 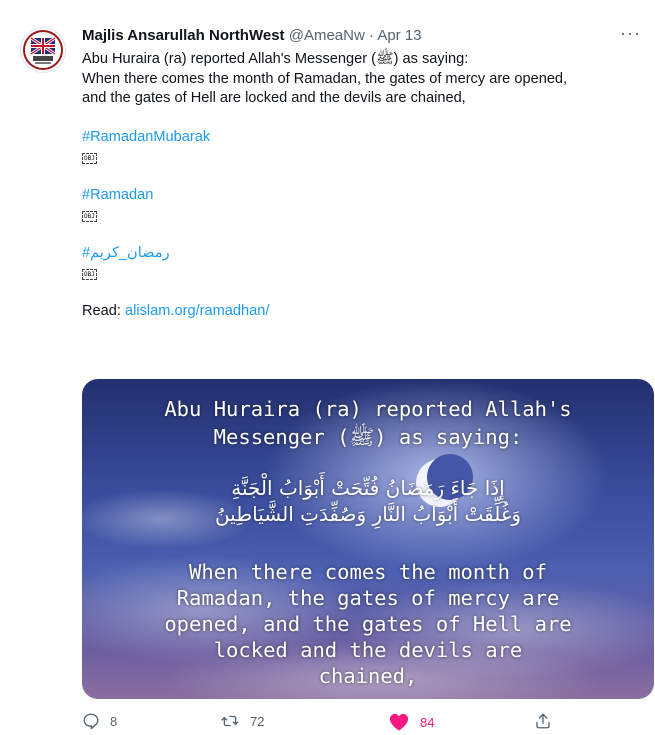 I want to click on reply-icon, so click(x=91, y=721).